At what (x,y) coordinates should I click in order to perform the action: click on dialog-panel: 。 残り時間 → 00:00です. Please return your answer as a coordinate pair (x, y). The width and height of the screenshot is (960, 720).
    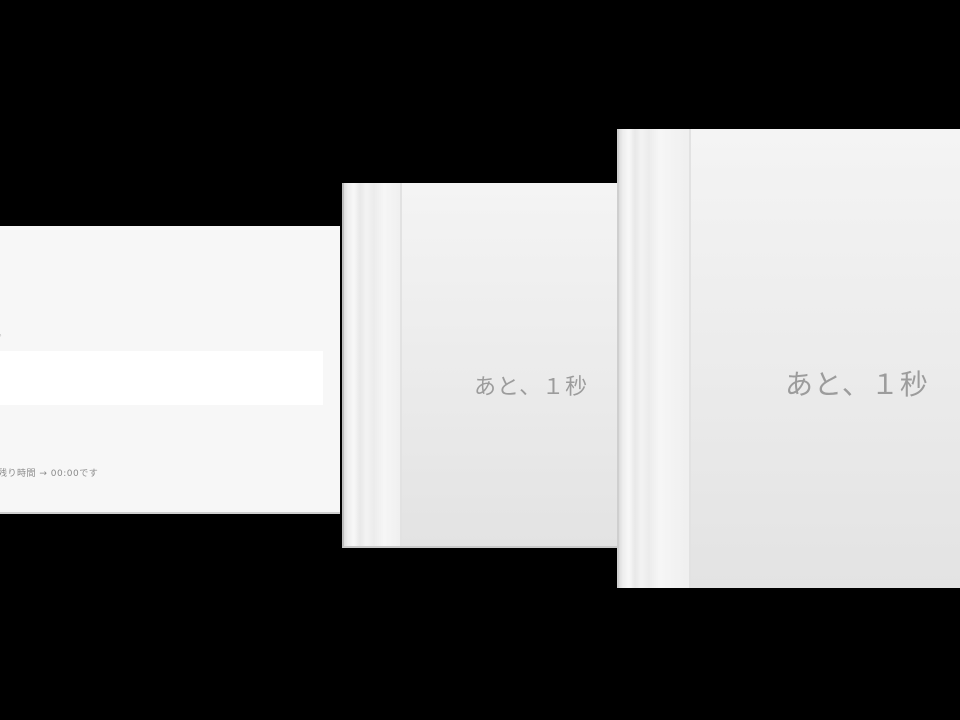
    Looking at the image, I should click on (170, 370).